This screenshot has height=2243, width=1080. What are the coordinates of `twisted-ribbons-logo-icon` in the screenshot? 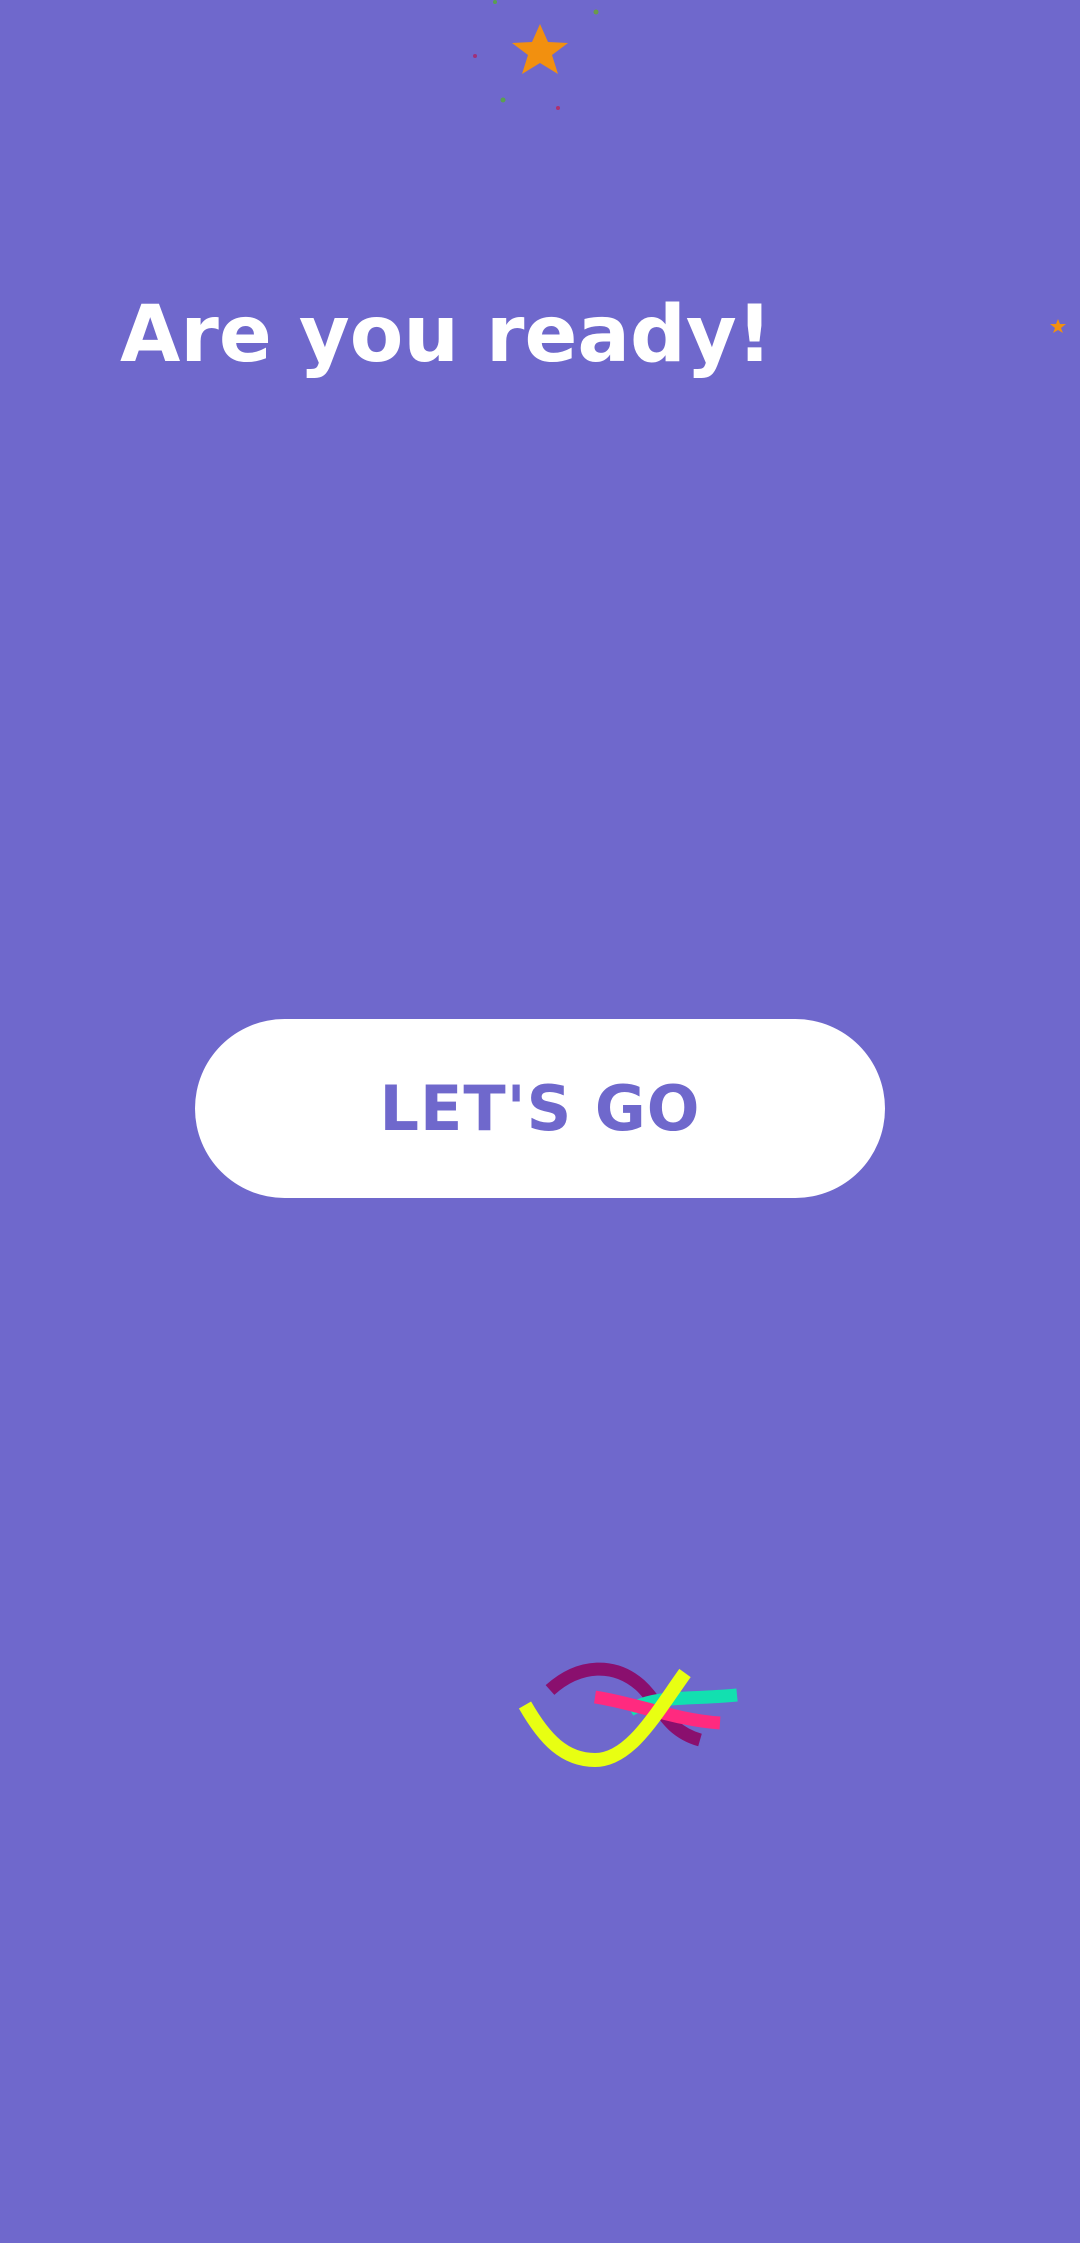 It's located at (628, 1715).